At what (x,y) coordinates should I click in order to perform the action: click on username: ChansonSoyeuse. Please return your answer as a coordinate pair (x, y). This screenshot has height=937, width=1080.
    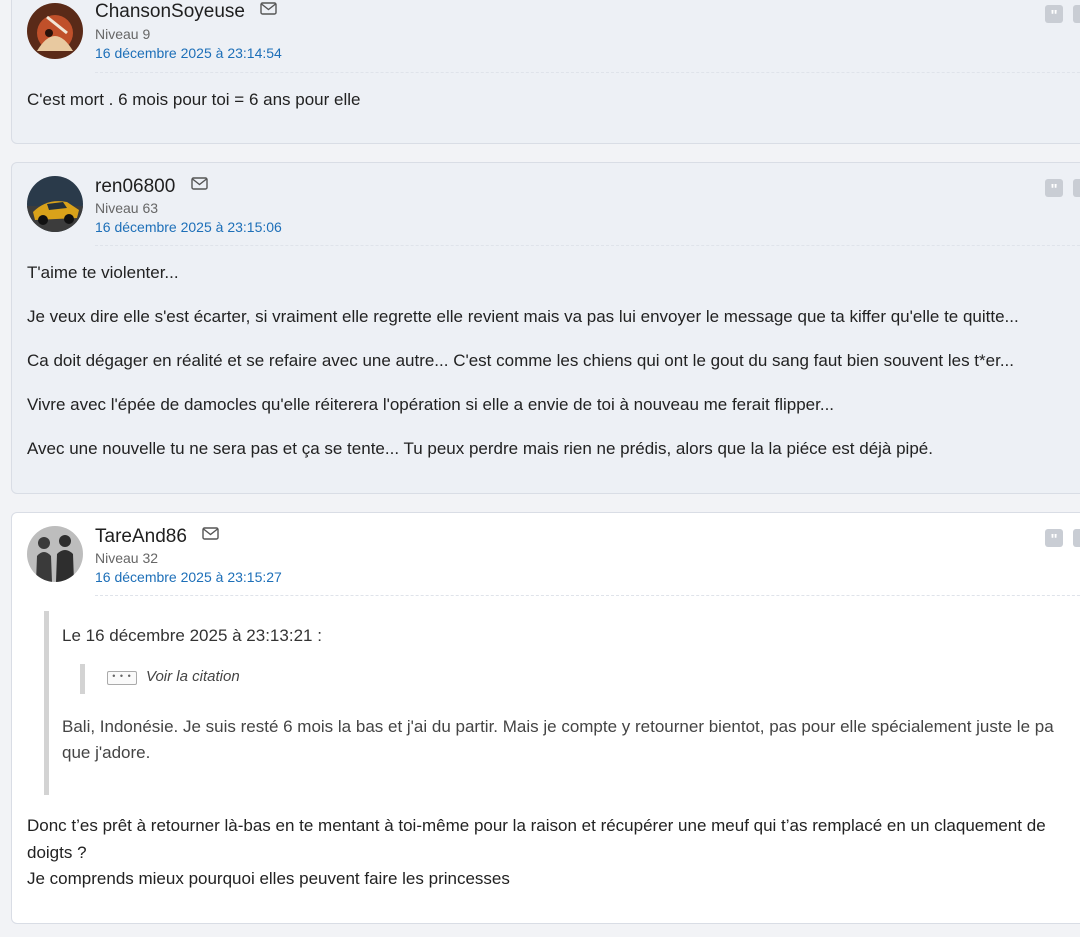
    Looking at the image, I should click on (170, 11).